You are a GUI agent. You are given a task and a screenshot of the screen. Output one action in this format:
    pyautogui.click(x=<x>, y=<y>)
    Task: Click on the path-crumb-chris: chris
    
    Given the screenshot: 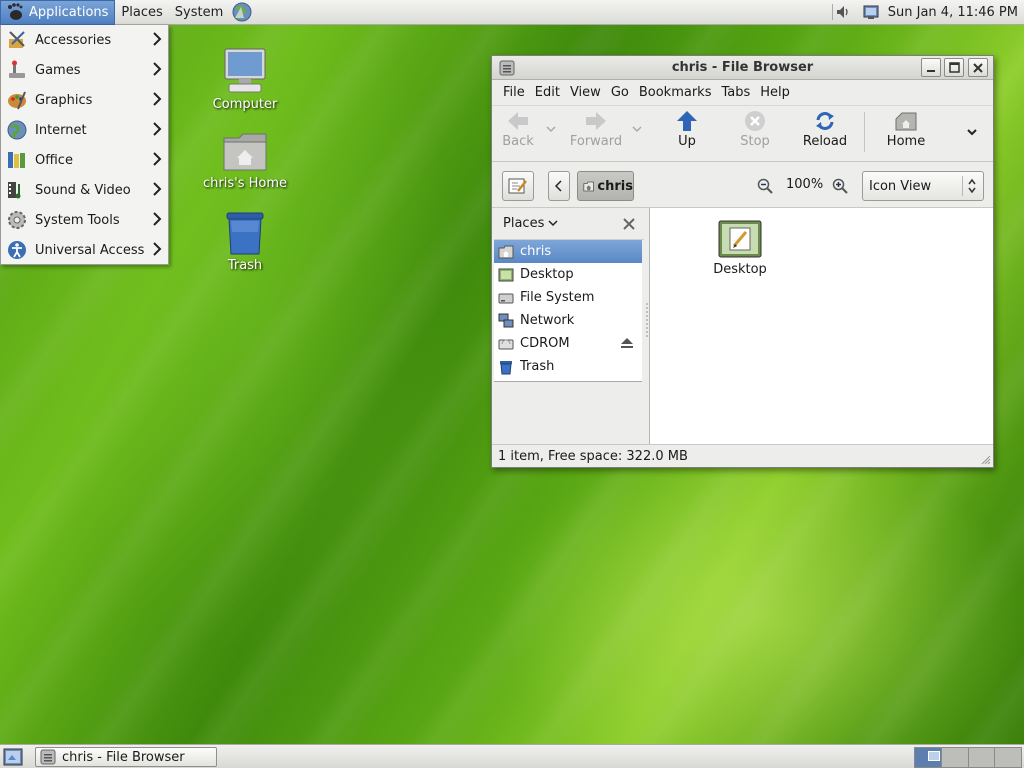 What is the action you would take?
    pyautogui.click(x=605, y=186)
    